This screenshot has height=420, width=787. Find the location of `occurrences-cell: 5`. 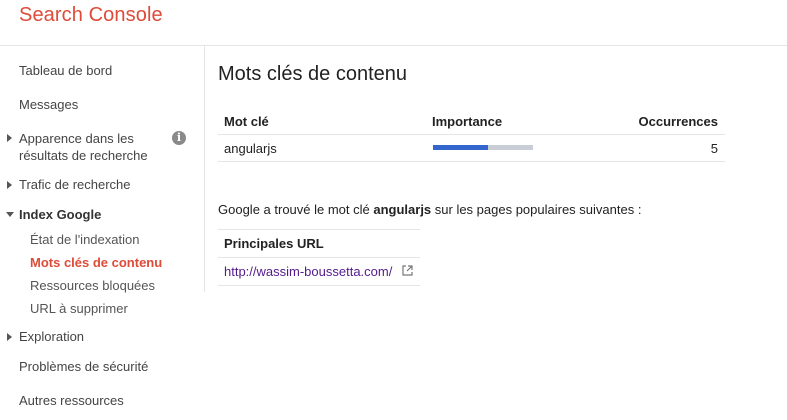

occurrences-cell: 5 is located at coordinates (714, 148).